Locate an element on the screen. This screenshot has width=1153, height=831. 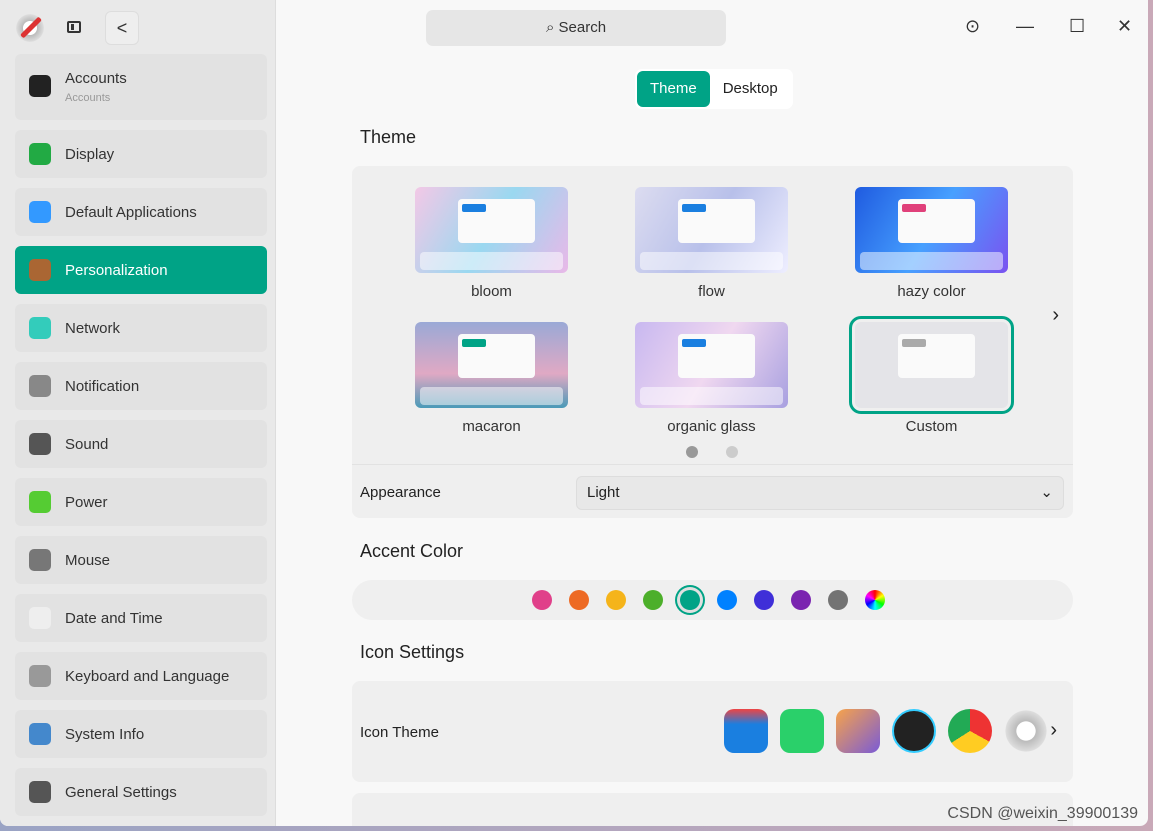
settings-app-icon is located at coordinates (30, 28).